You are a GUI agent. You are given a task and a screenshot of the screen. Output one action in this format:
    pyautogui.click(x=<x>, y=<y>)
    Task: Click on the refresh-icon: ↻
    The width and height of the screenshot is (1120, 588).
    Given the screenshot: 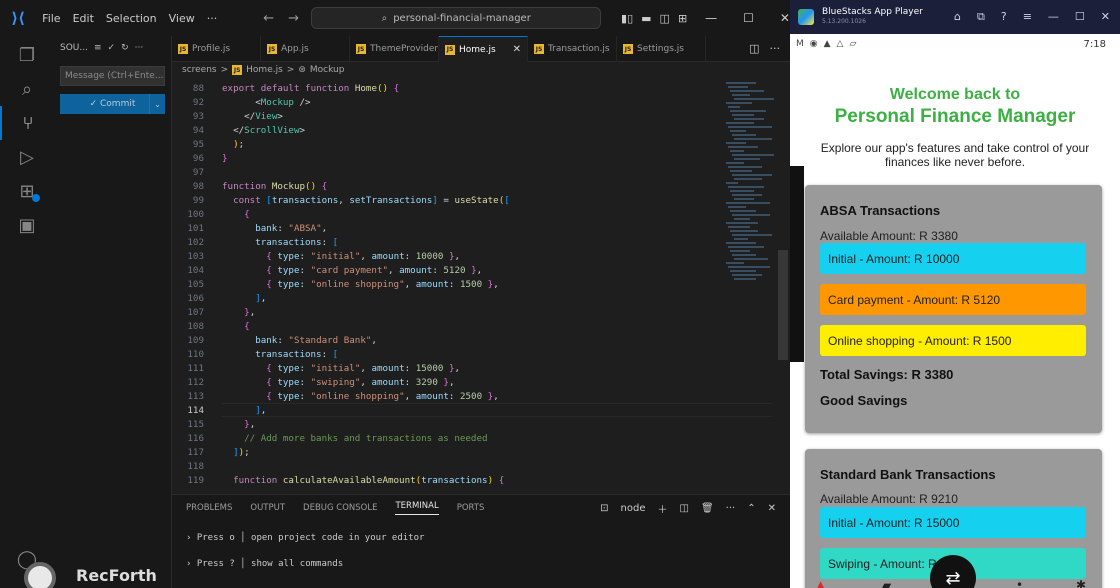 What is the action you would take?
    pyautogui.click(x=125, y=48)
    